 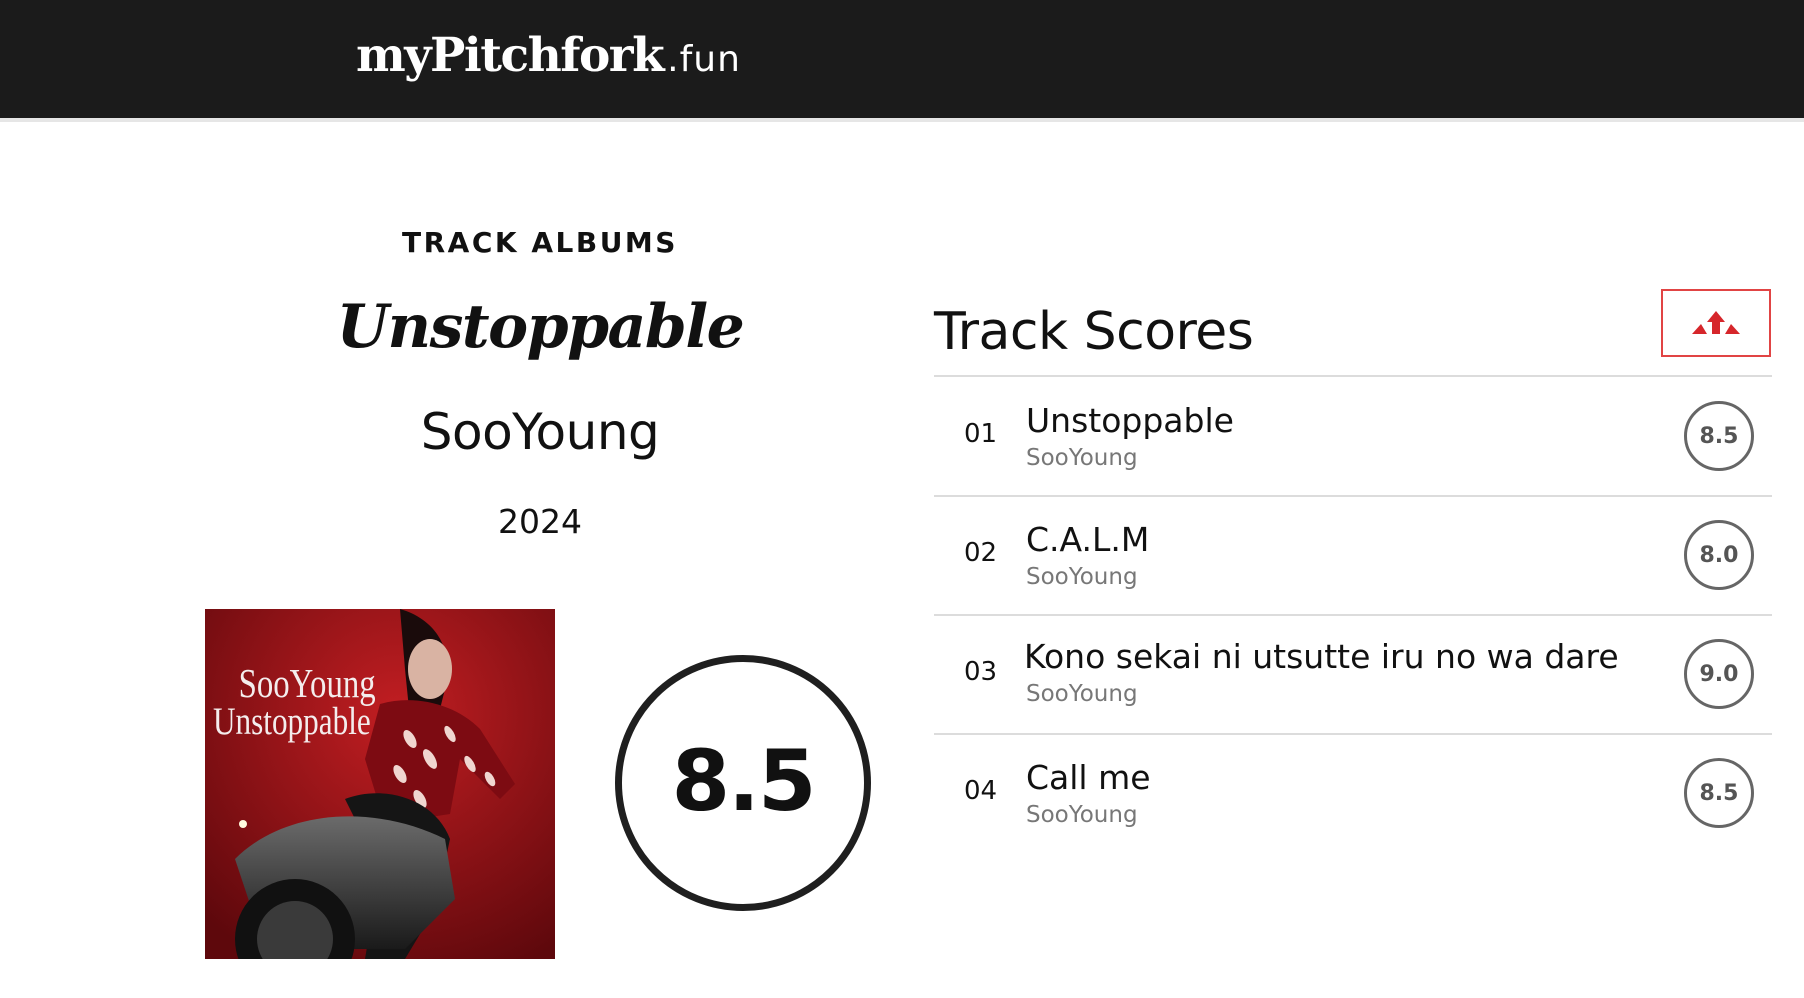 What do you see at coordinates (1094, 332) in the screenshot?
I see `track-scores-heading: Track Scores` at bounding box center [1094, 332].